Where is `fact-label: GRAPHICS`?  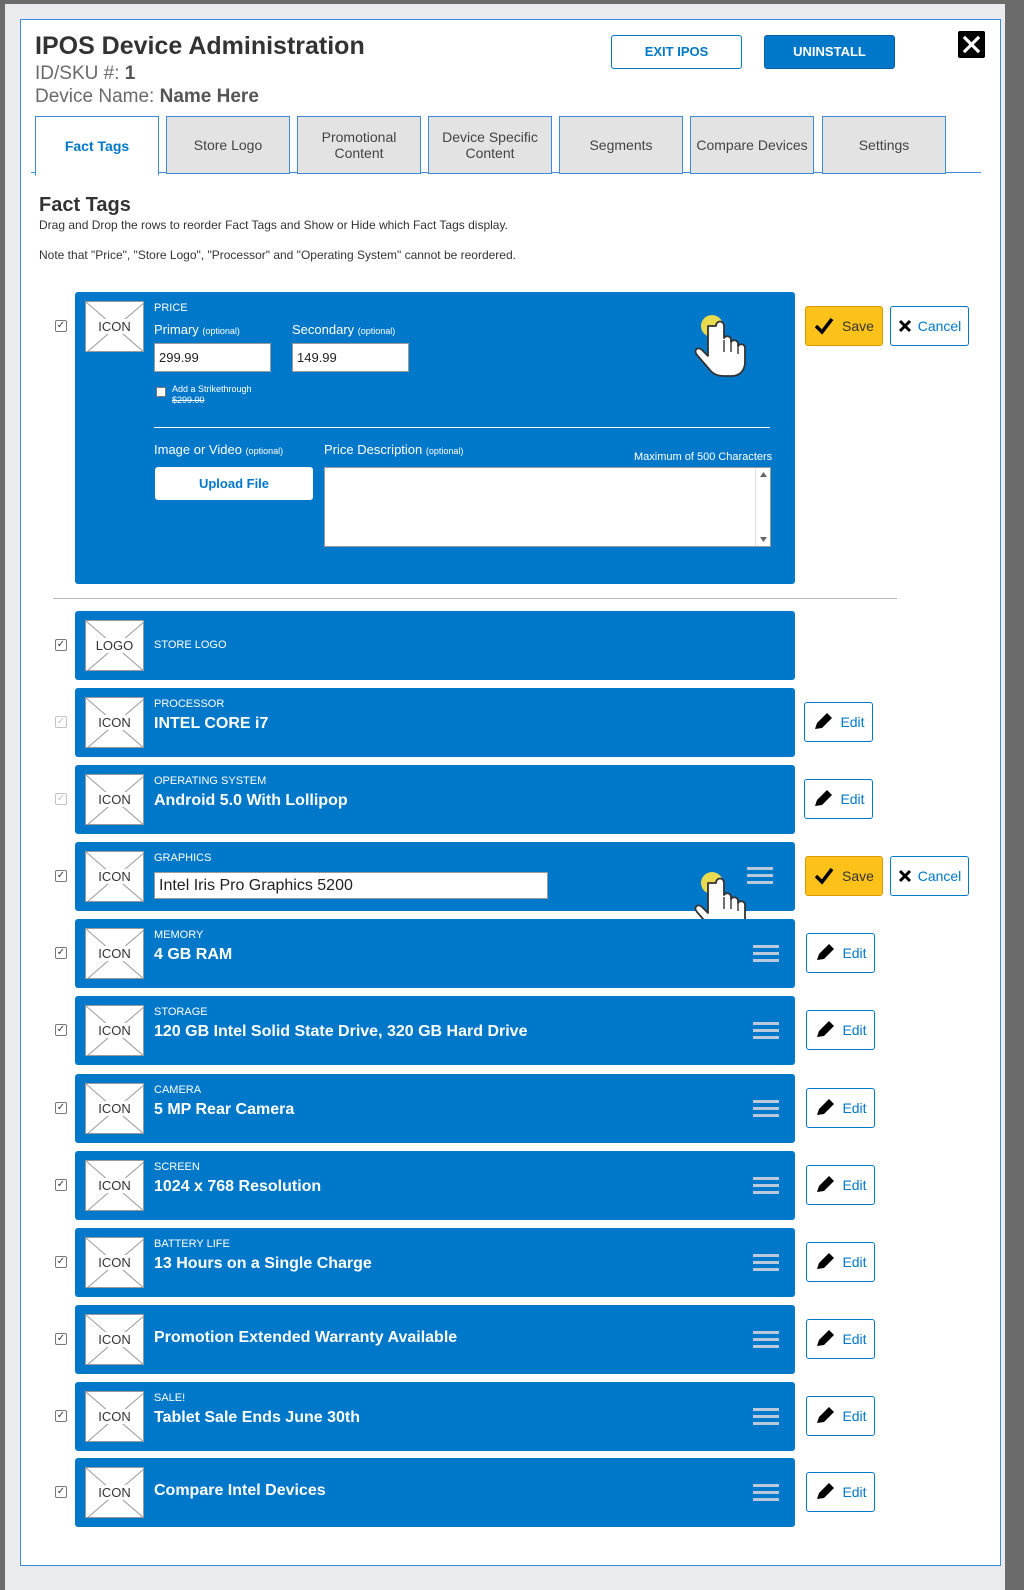 fact-label: GRAPHICS is located at coordinates (183, 858).